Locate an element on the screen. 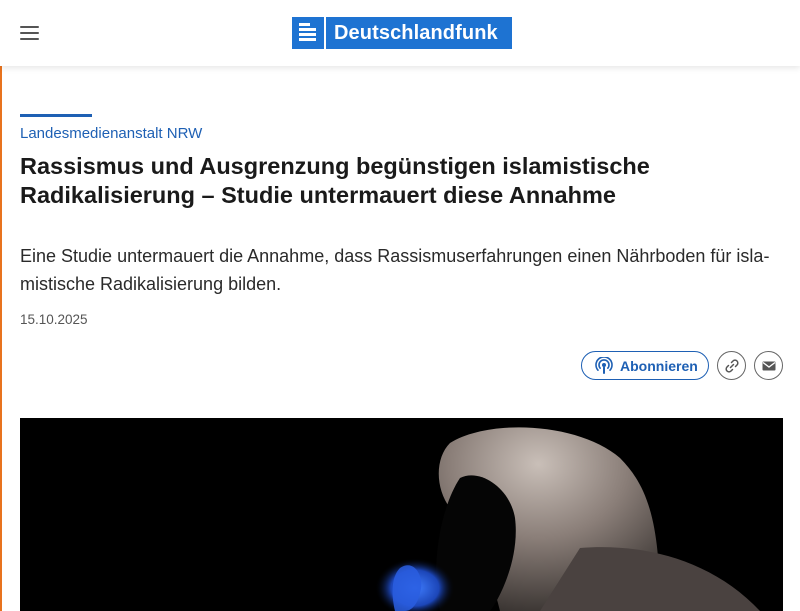 The image size is (800, 611). share-mail-button is located at coordinates (768, 365).